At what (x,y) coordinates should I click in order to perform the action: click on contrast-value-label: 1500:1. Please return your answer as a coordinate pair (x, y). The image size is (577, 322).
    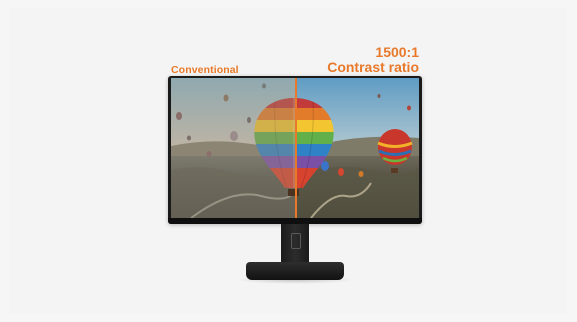
    Looking at the image, I should click on (397, 52).